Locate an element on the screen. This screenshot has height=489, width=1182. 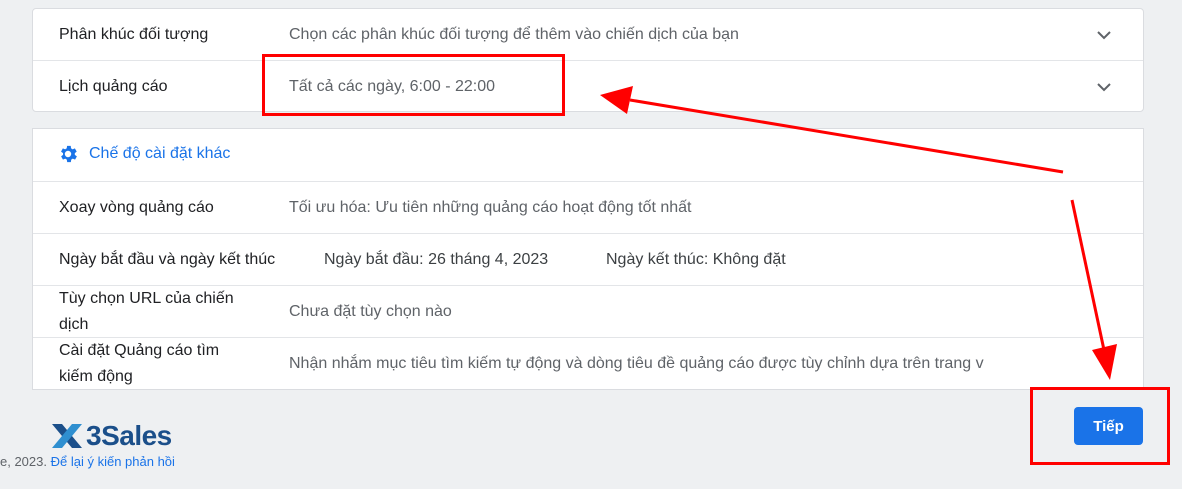
arrowhead-schedule is located at coordinates (616, 100).